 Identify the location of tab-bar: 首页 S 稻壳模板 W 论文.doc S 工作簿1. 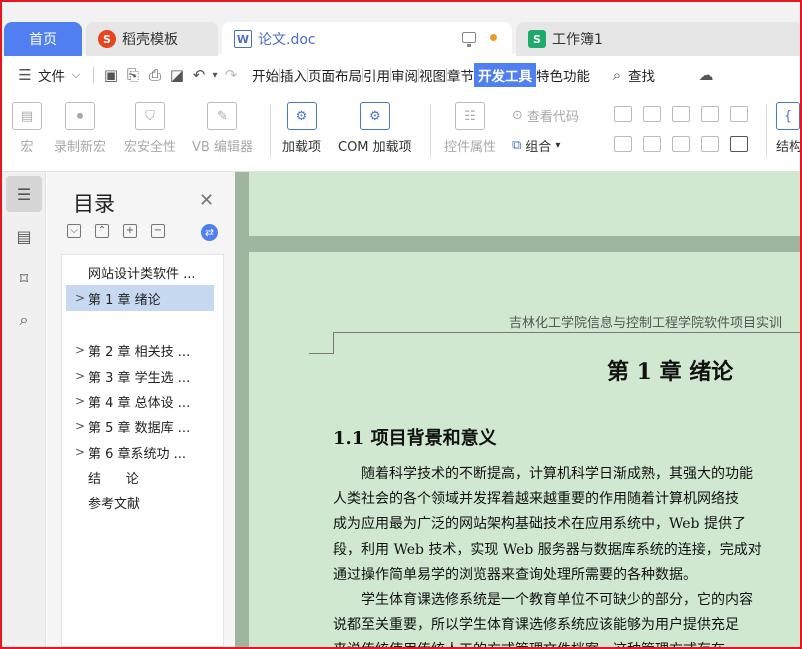
(401, 28).